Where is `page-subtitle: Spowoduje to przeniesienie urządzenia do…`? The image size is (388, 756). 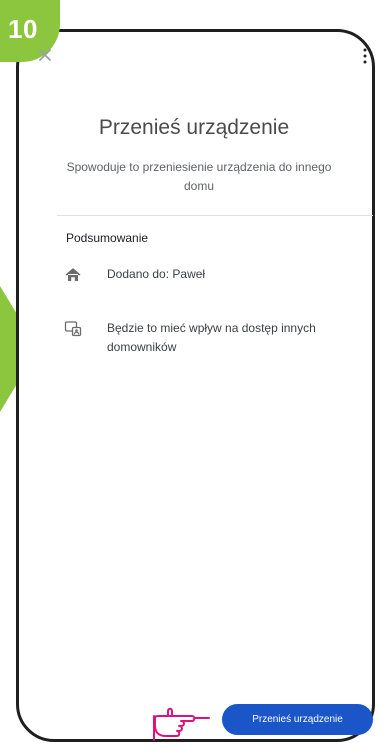
page-subtitle: Spowoduje to przeniesienie urządzenia do… is located at coordinates (199, 176).